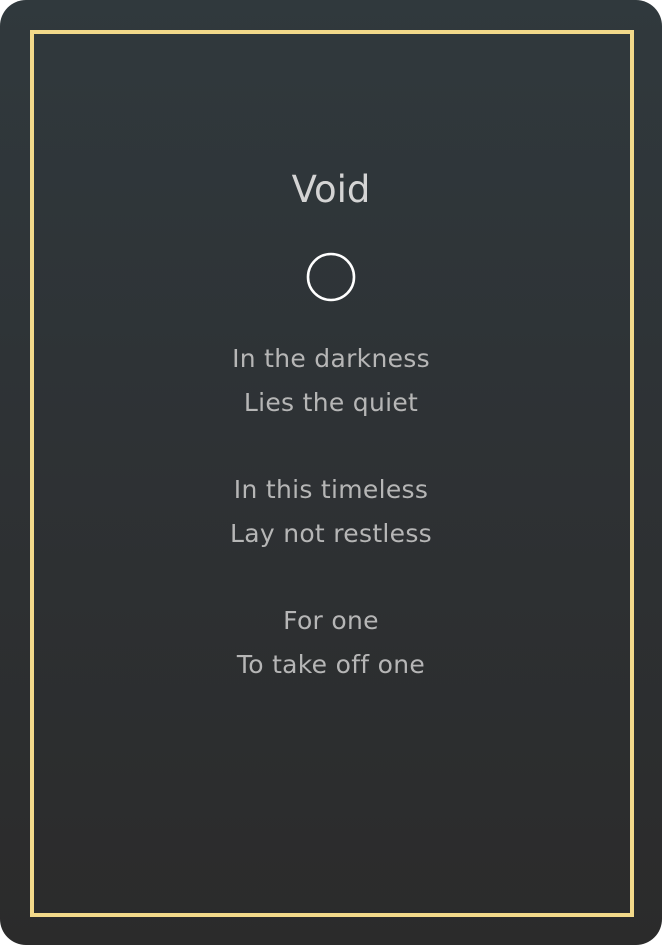  What do you see at coordinates (331, 489) in the screenshot?
I see `poem-line: In this timeless` at bounding box center [331, 489].